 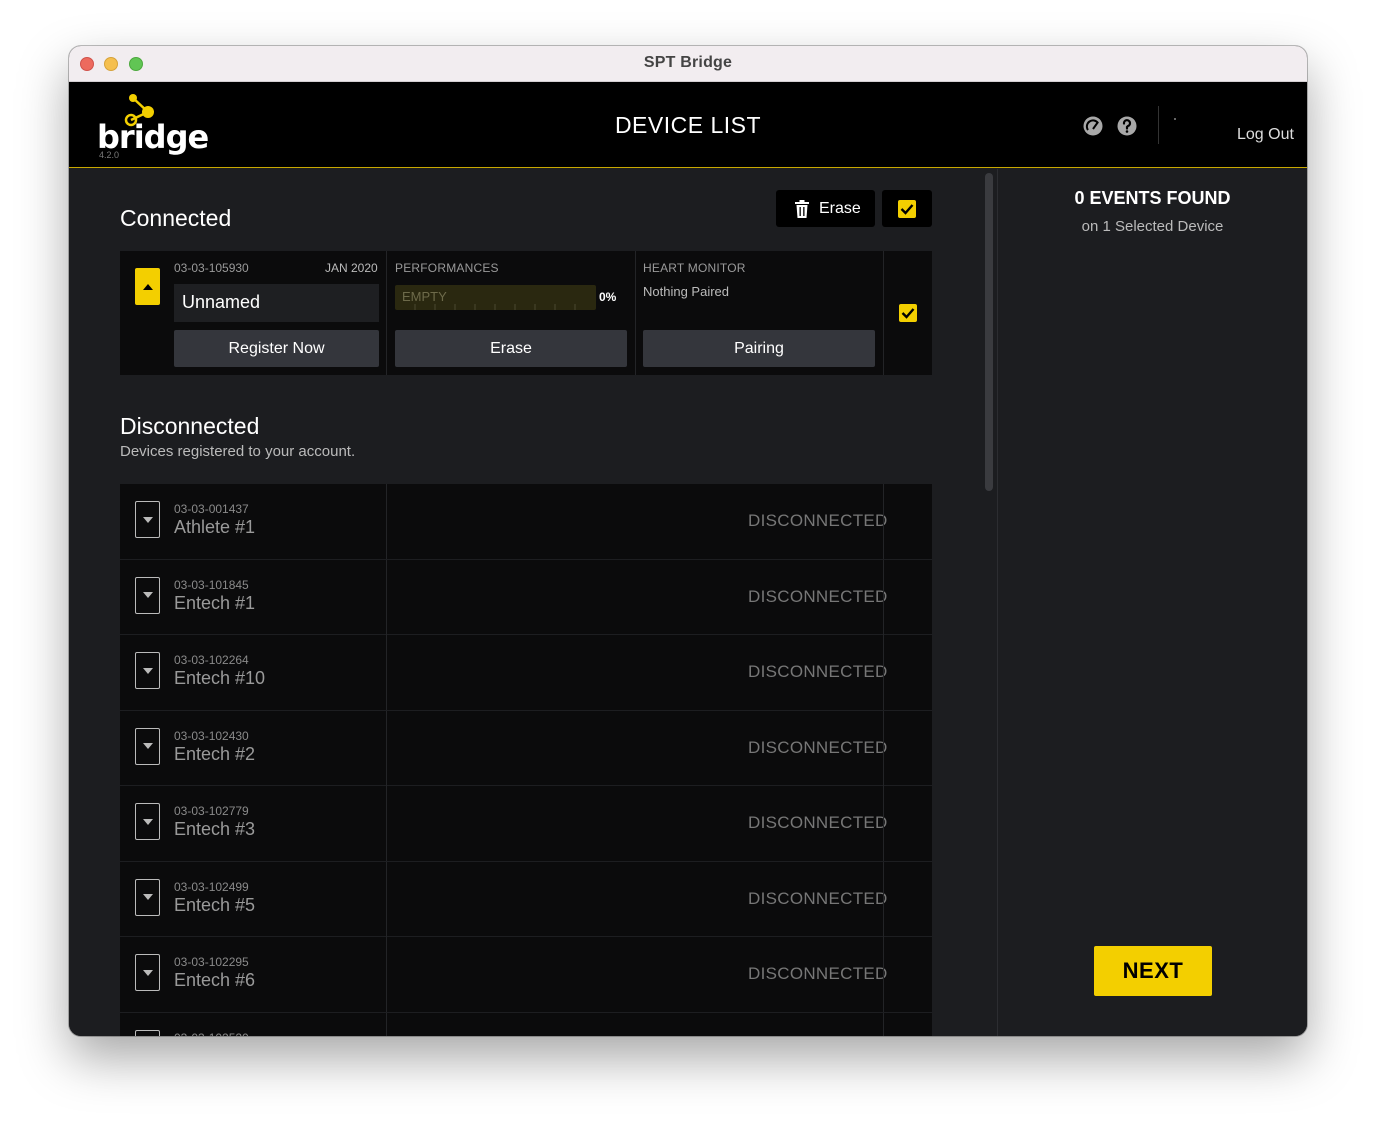 I want to click on device-serial: 03-03-102520, so click(x=211, y=1034).